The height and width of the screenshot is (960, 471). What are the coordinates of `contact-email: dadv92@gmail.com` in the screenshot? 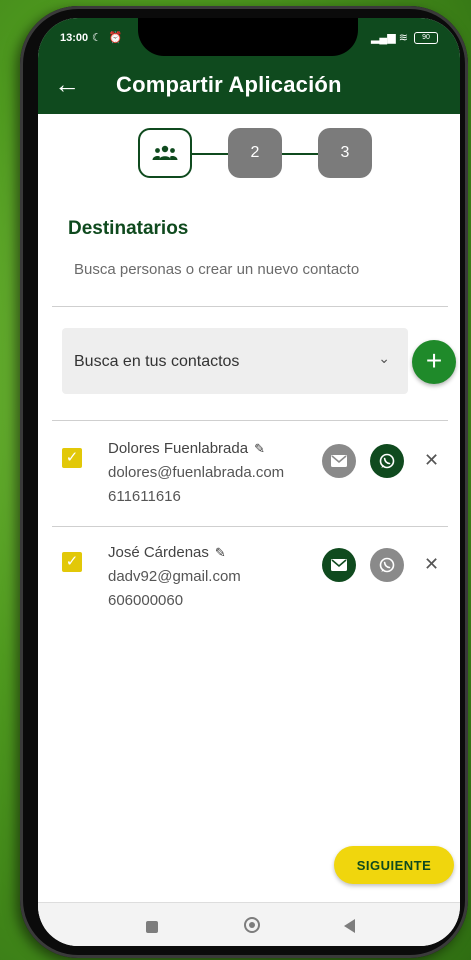 It's located at (174, 576).